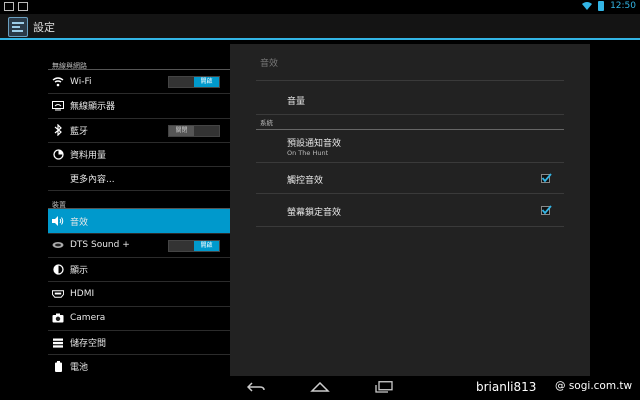 This screenshot has height=400, width=640. Describe the element at coordinates (139, 82) in the screenshot. I see `sidebar-item-wifi: Wi-Fi 開啟` at that location.